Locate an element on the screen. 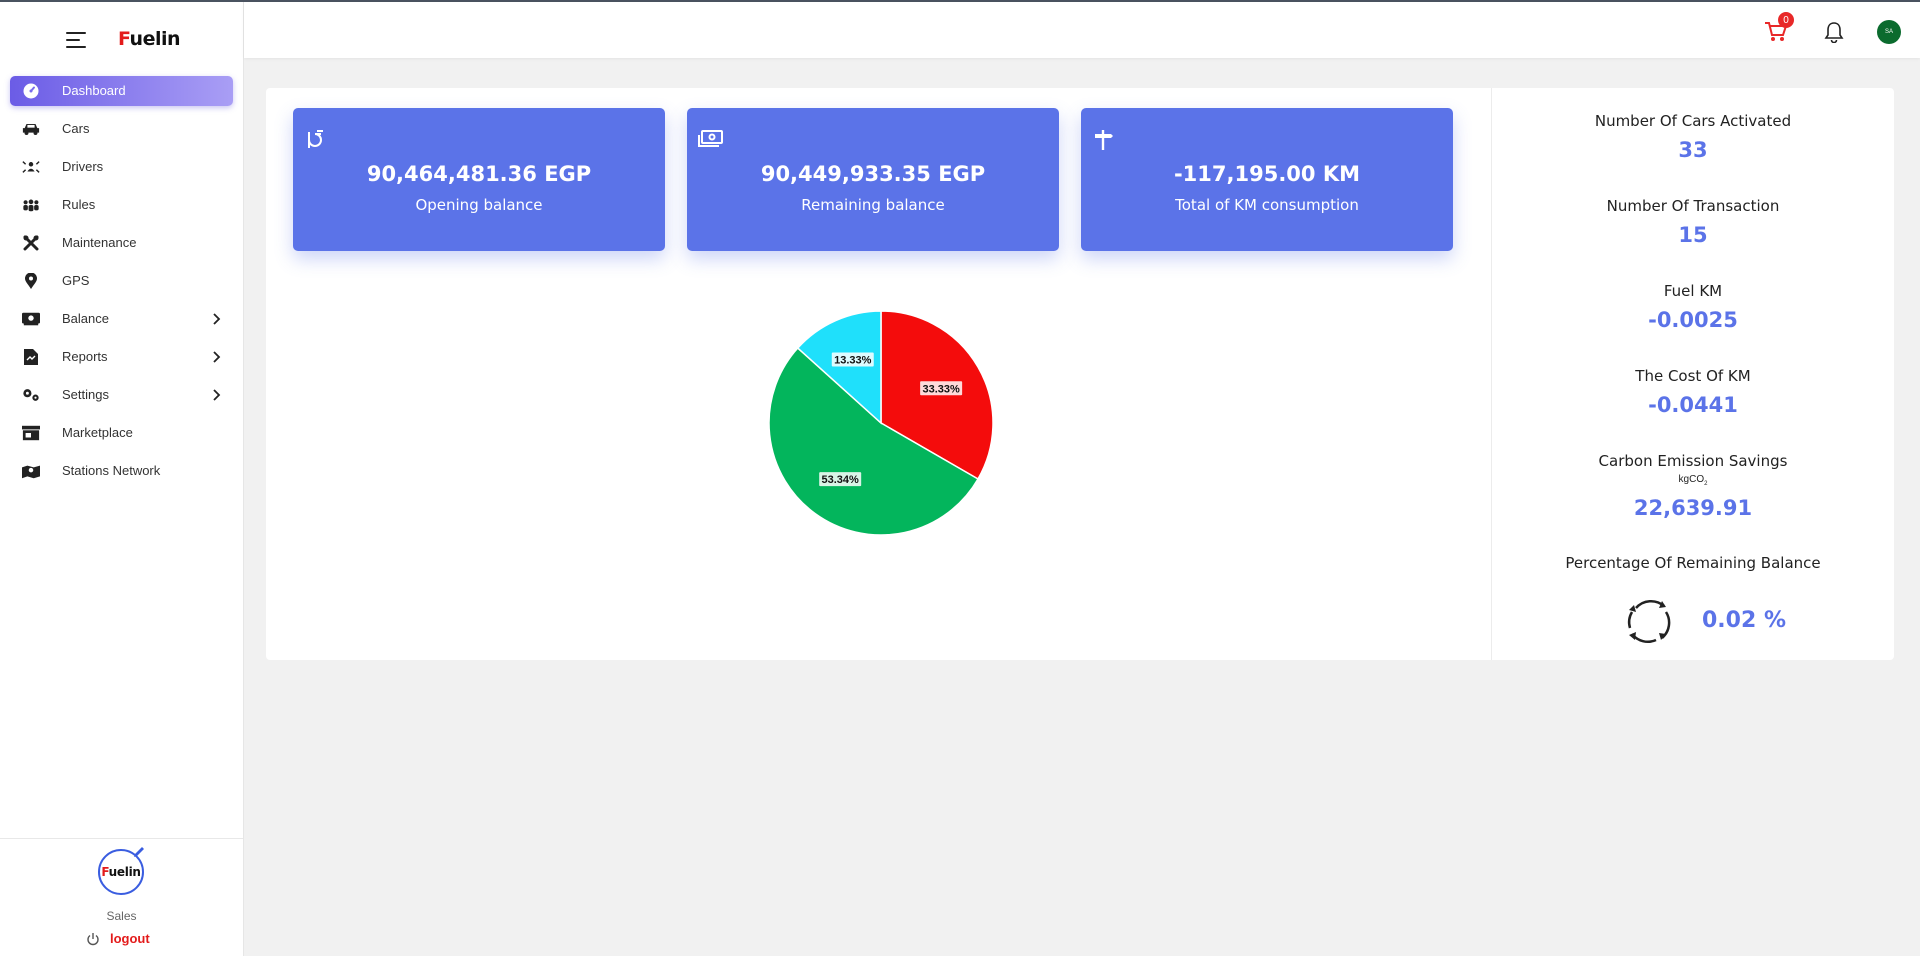 The height and width of the screenshot is (956, 1920). card-amount: -117,195.00 KM is located at coordinates (1267, 174).